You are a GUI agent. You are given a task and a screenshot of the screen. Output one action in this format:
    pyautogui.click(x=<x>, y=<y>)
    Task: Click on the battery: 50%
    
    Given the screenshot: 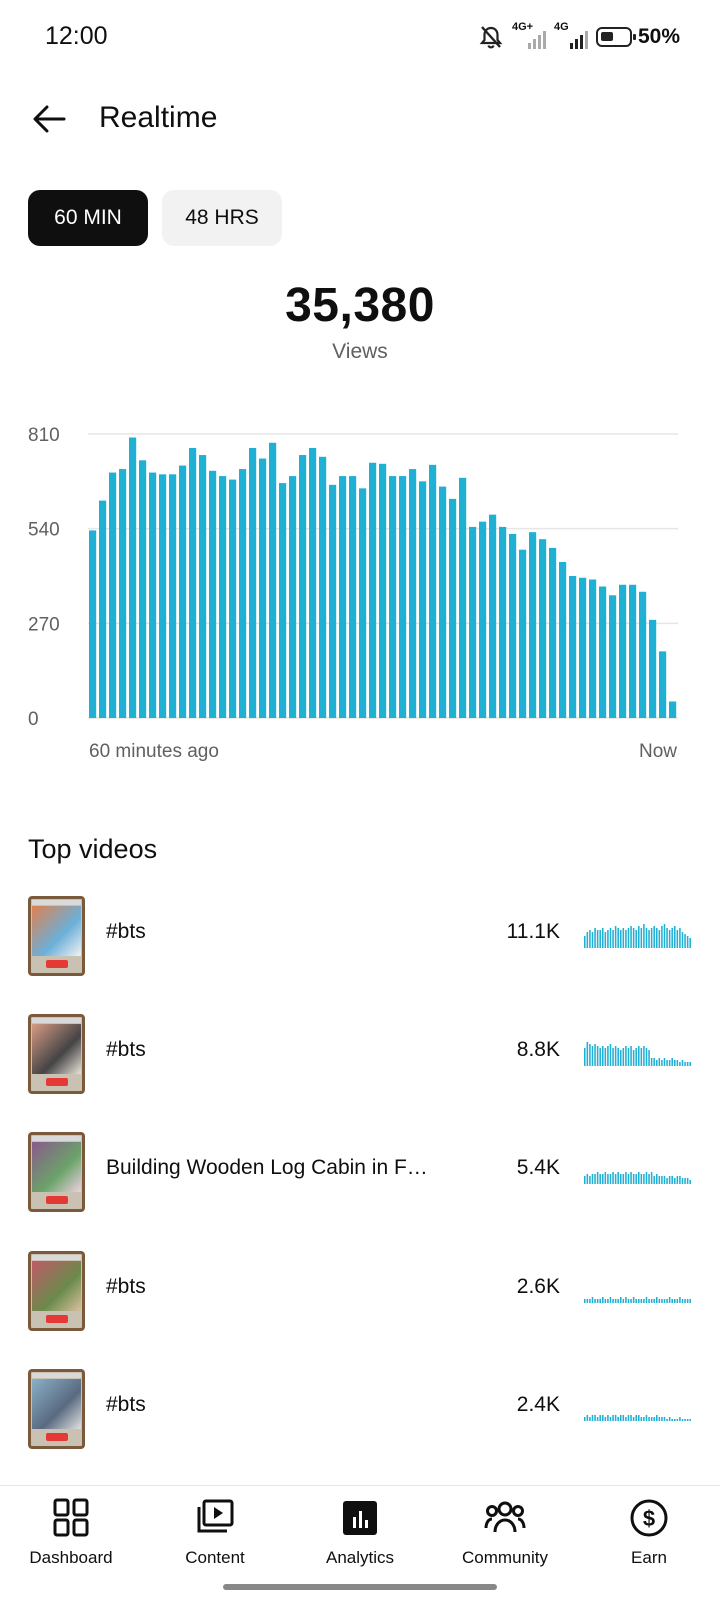 What is the action you would take?
    pyautogui.click(x=637, y=37)
    